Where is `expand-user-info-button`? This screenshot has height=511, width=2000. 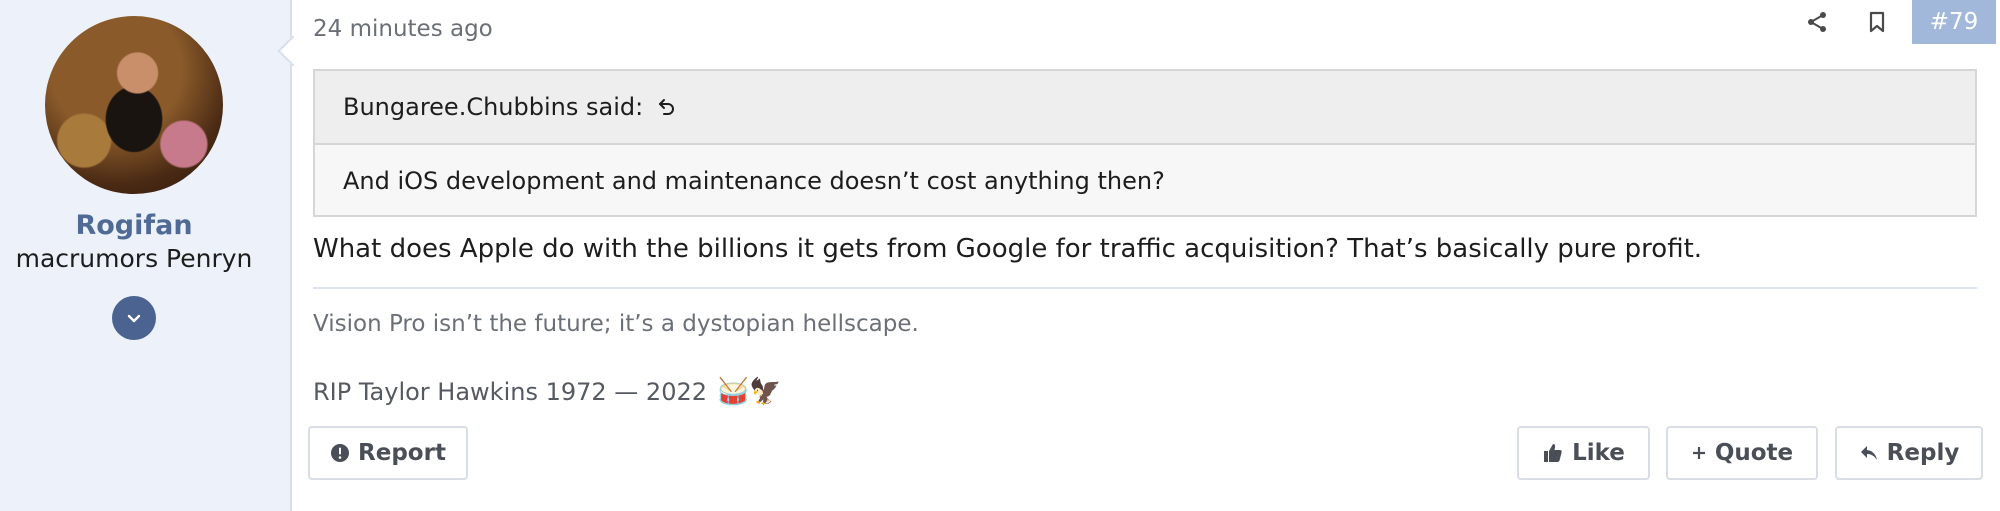
expand-user-info-button is located at coordinates (134, 318).